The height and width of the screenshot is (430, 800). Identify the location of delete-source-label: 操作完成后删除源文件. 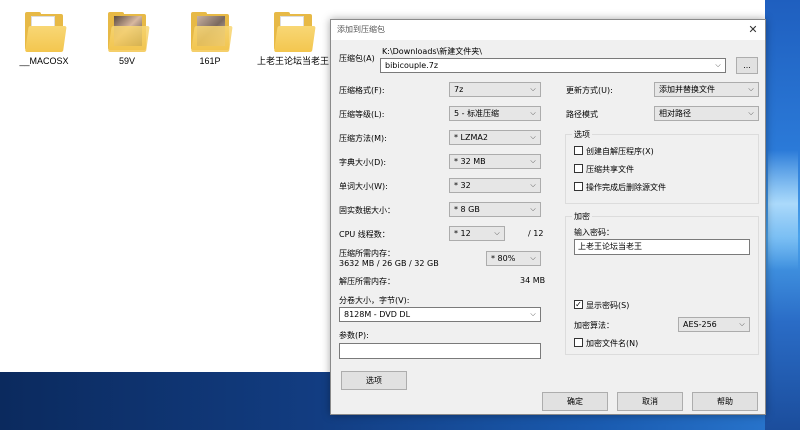
(626, 187).